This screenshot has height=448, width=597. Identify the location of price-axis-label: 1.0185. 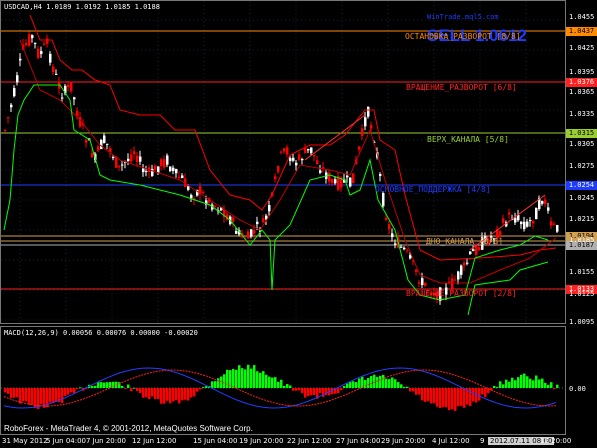
(582, 240).